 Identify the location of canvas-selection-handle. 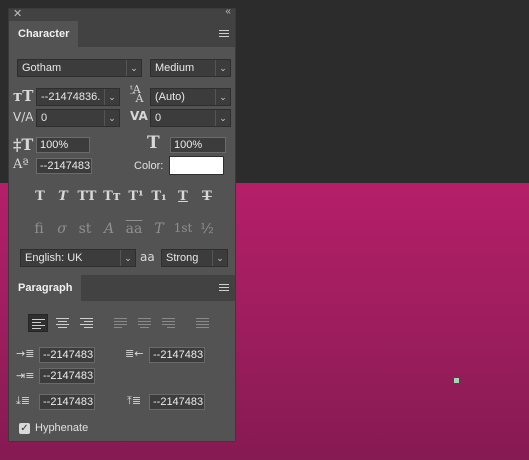
(456, 380).